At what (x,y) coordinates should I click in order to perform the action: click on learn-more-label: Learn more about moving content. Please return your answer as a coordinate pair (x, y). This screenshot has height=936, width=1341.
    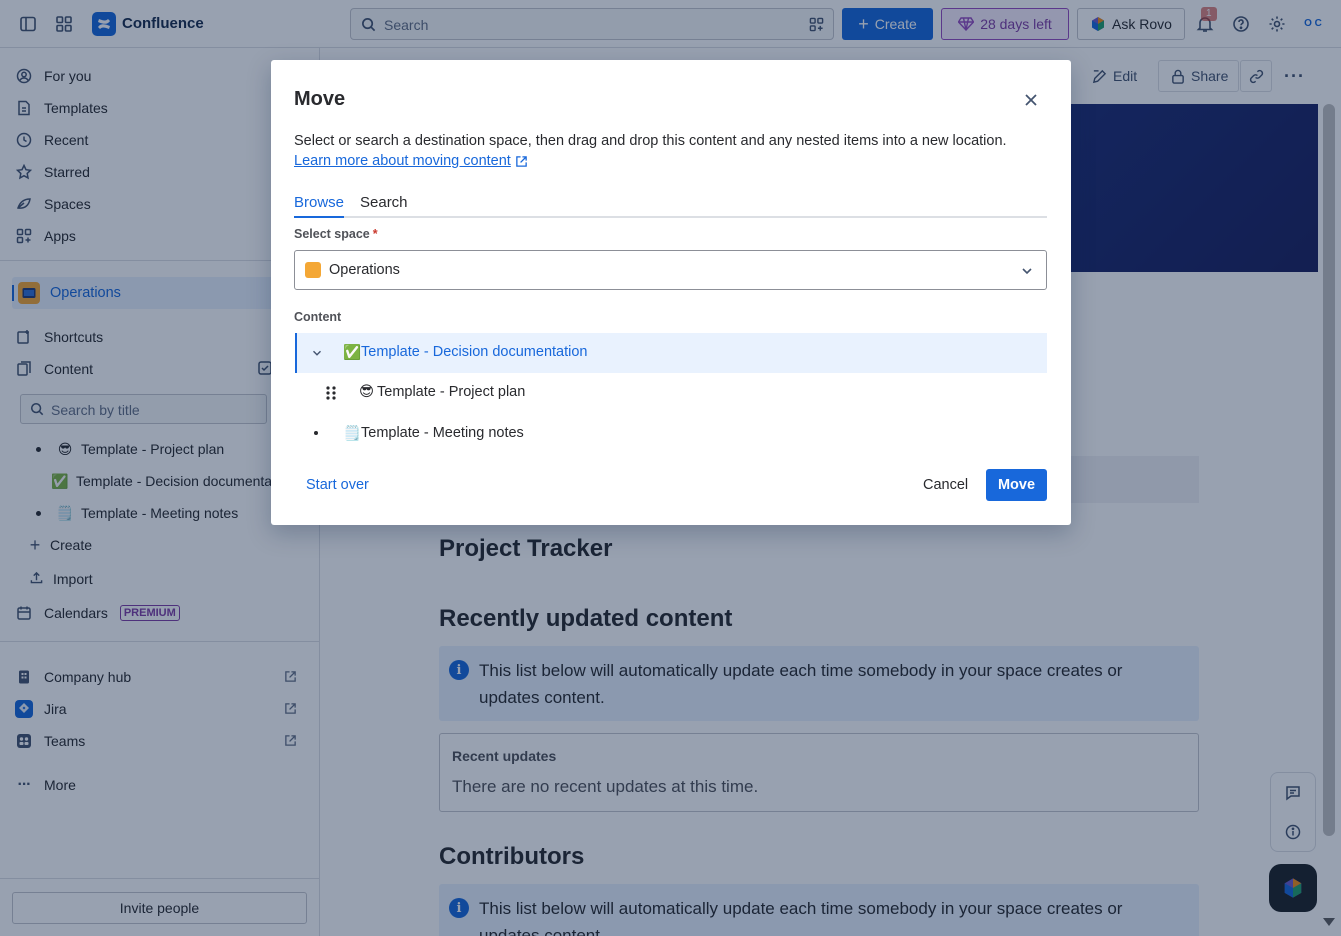
    Looking at the image, I should click on (402, 161).